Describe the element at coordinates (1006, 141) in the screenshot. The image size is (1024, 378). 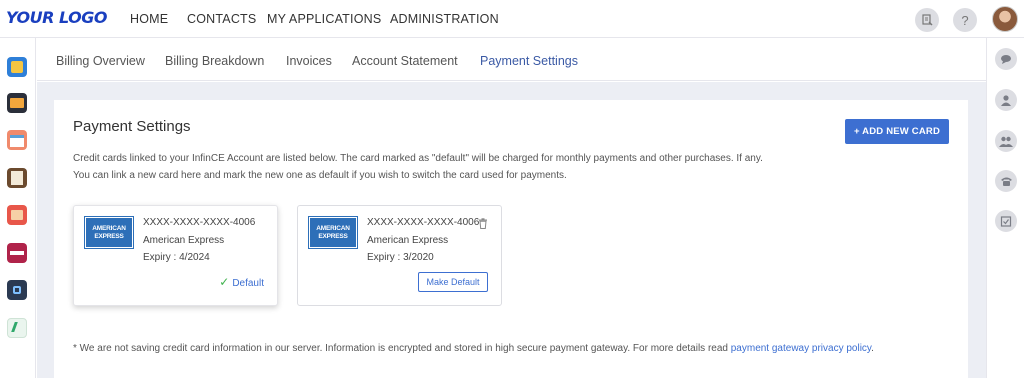
I see `group-icon` at that location.